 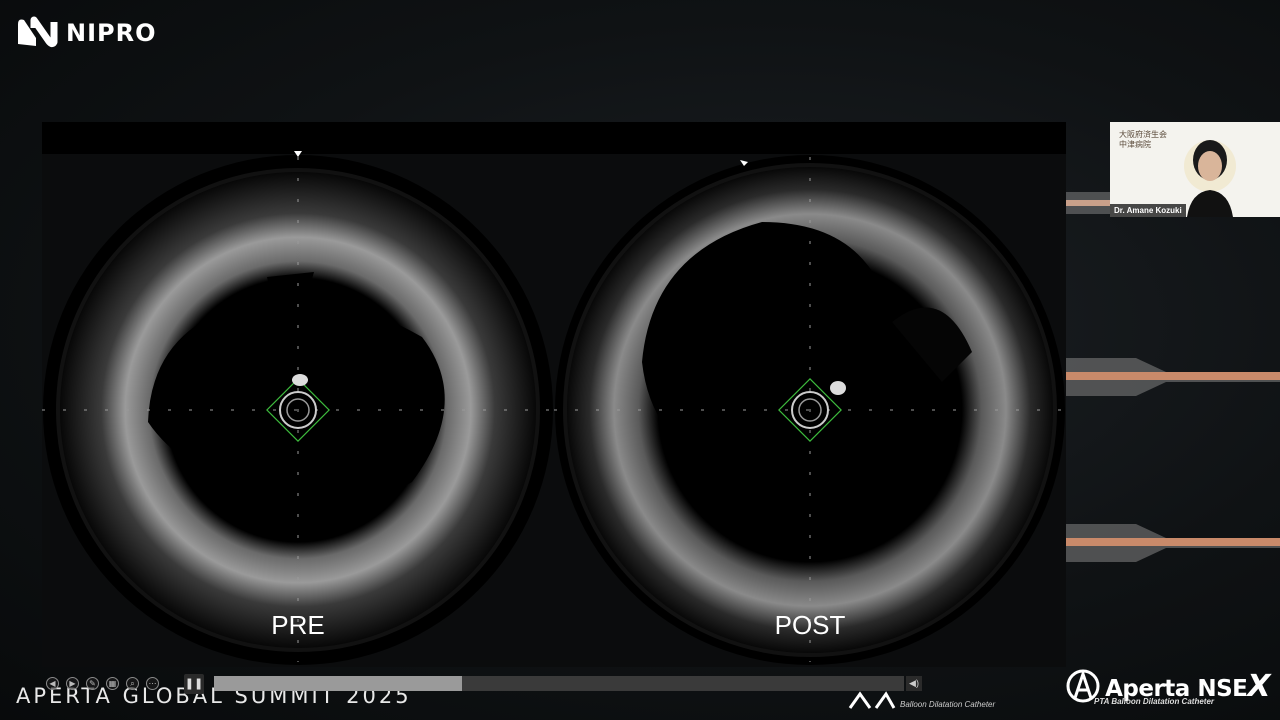 What do you see at coordinates (92, 683) in the screenshot?
I see `pen-icon: ✎` at bounding box center [92, 683].